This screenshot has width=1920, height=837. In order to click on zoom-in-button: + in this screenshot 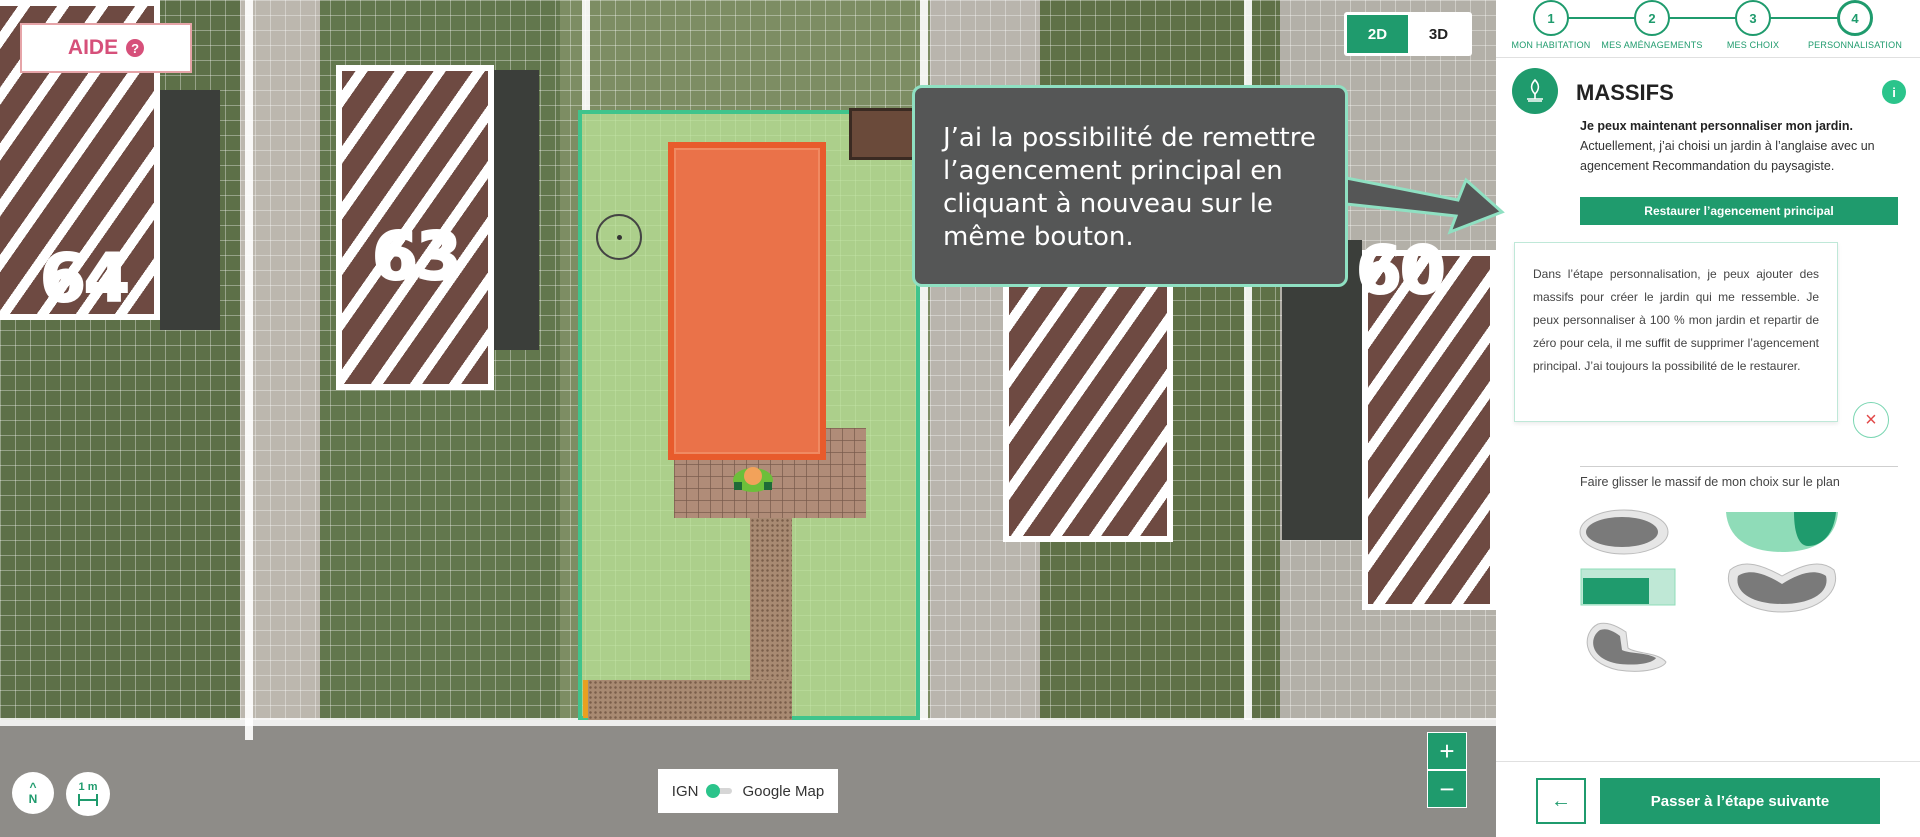, I will do `click(1447, 751)`.